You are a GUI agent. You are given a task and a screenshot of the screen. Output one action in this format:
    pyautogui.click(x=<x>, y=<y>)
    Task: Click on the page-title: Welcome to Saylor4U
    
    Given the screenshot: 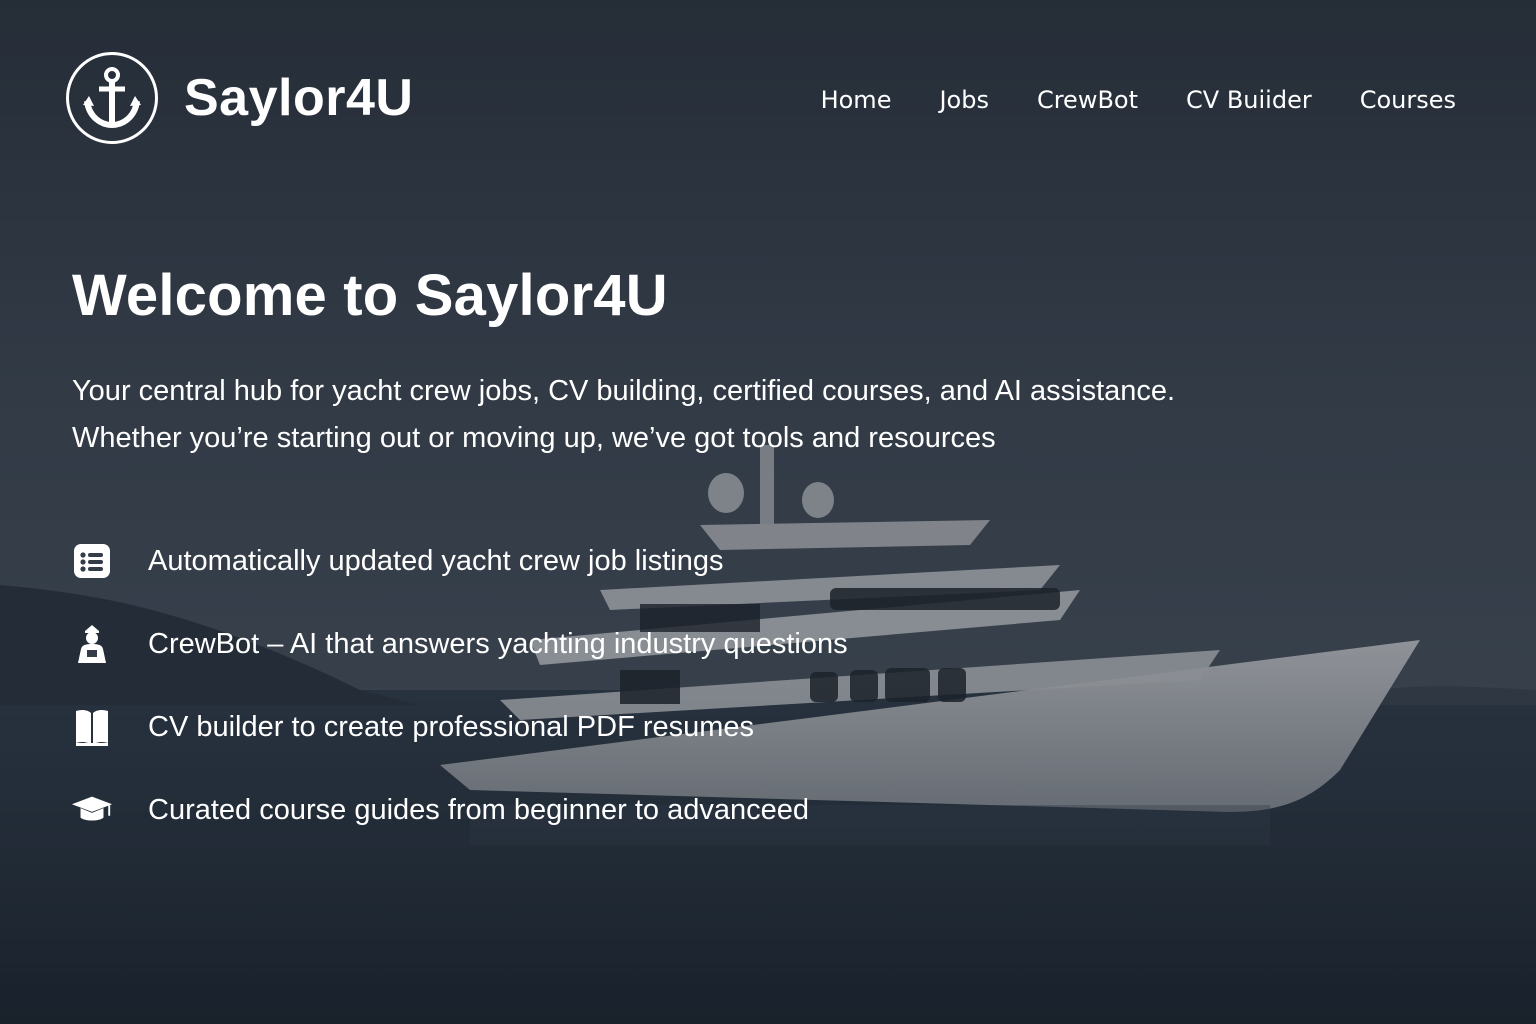 What is the action you would take?
    pyautogui.click(x=370, y=295)
    